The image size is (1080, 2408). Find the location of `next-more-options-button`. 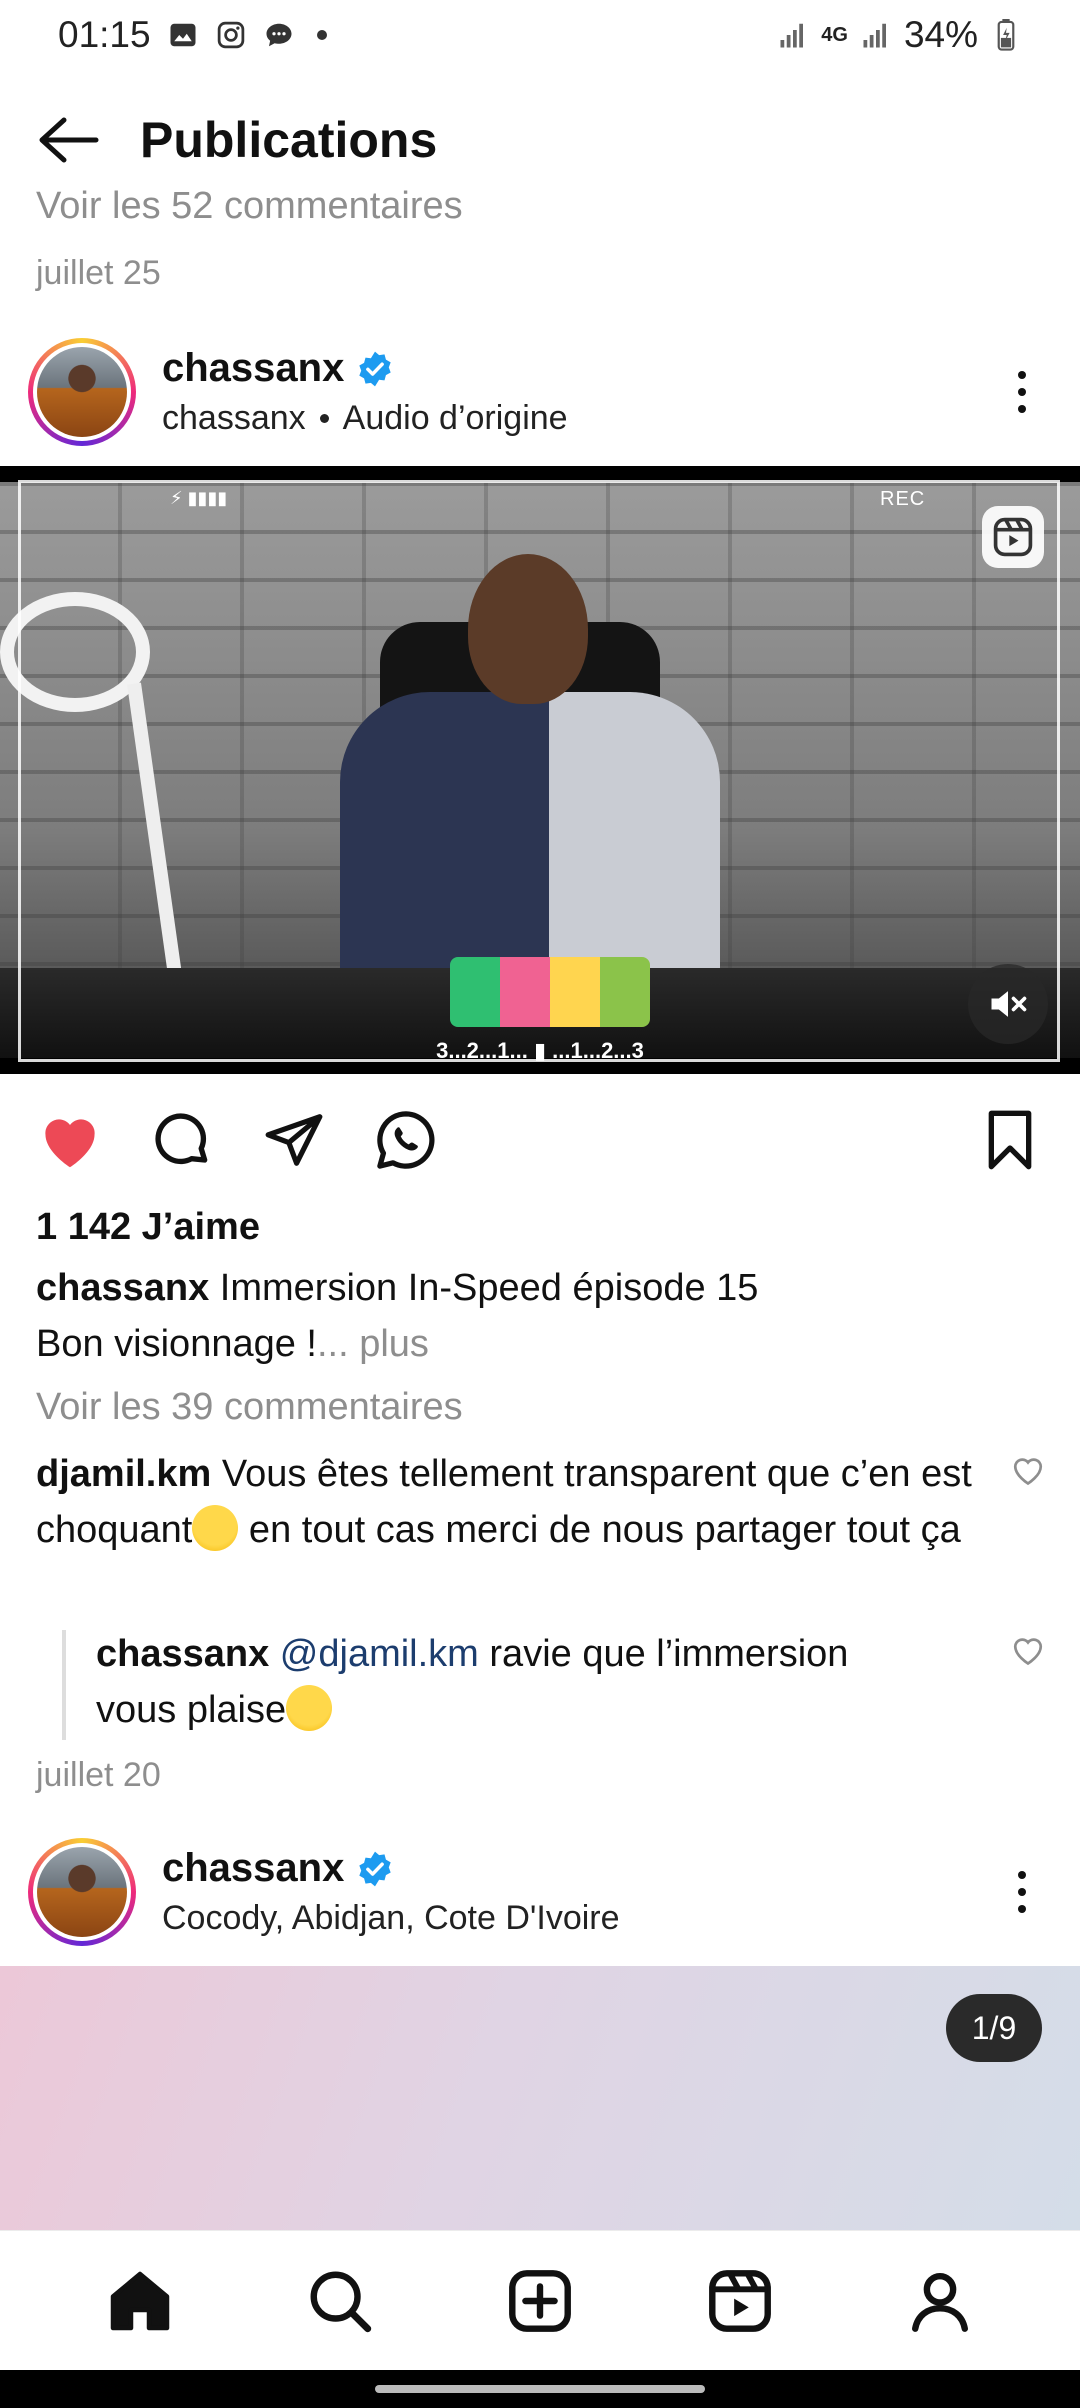

next-more-options-button is located at coordinates (1022, 1892).